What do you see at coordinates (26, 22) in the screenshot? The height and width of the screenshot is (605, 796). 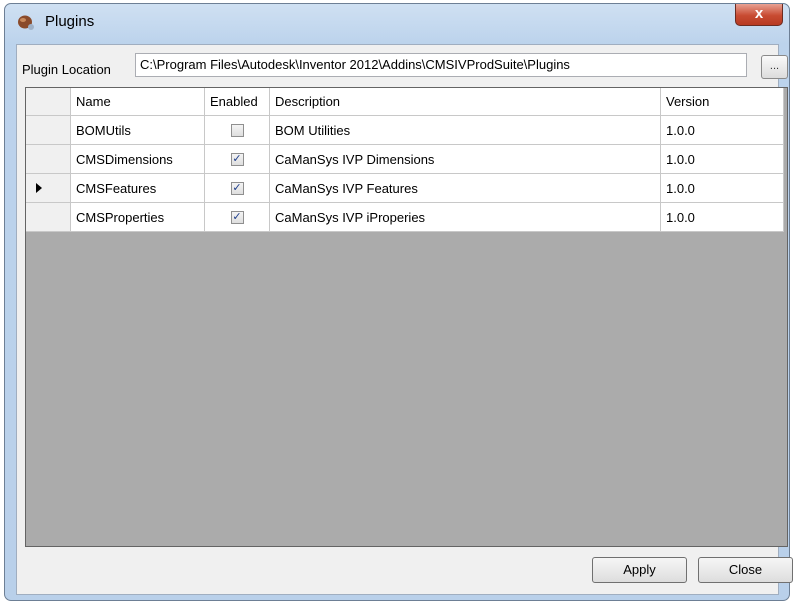 I see `plugin-icon` at bounding box center [26, 22].